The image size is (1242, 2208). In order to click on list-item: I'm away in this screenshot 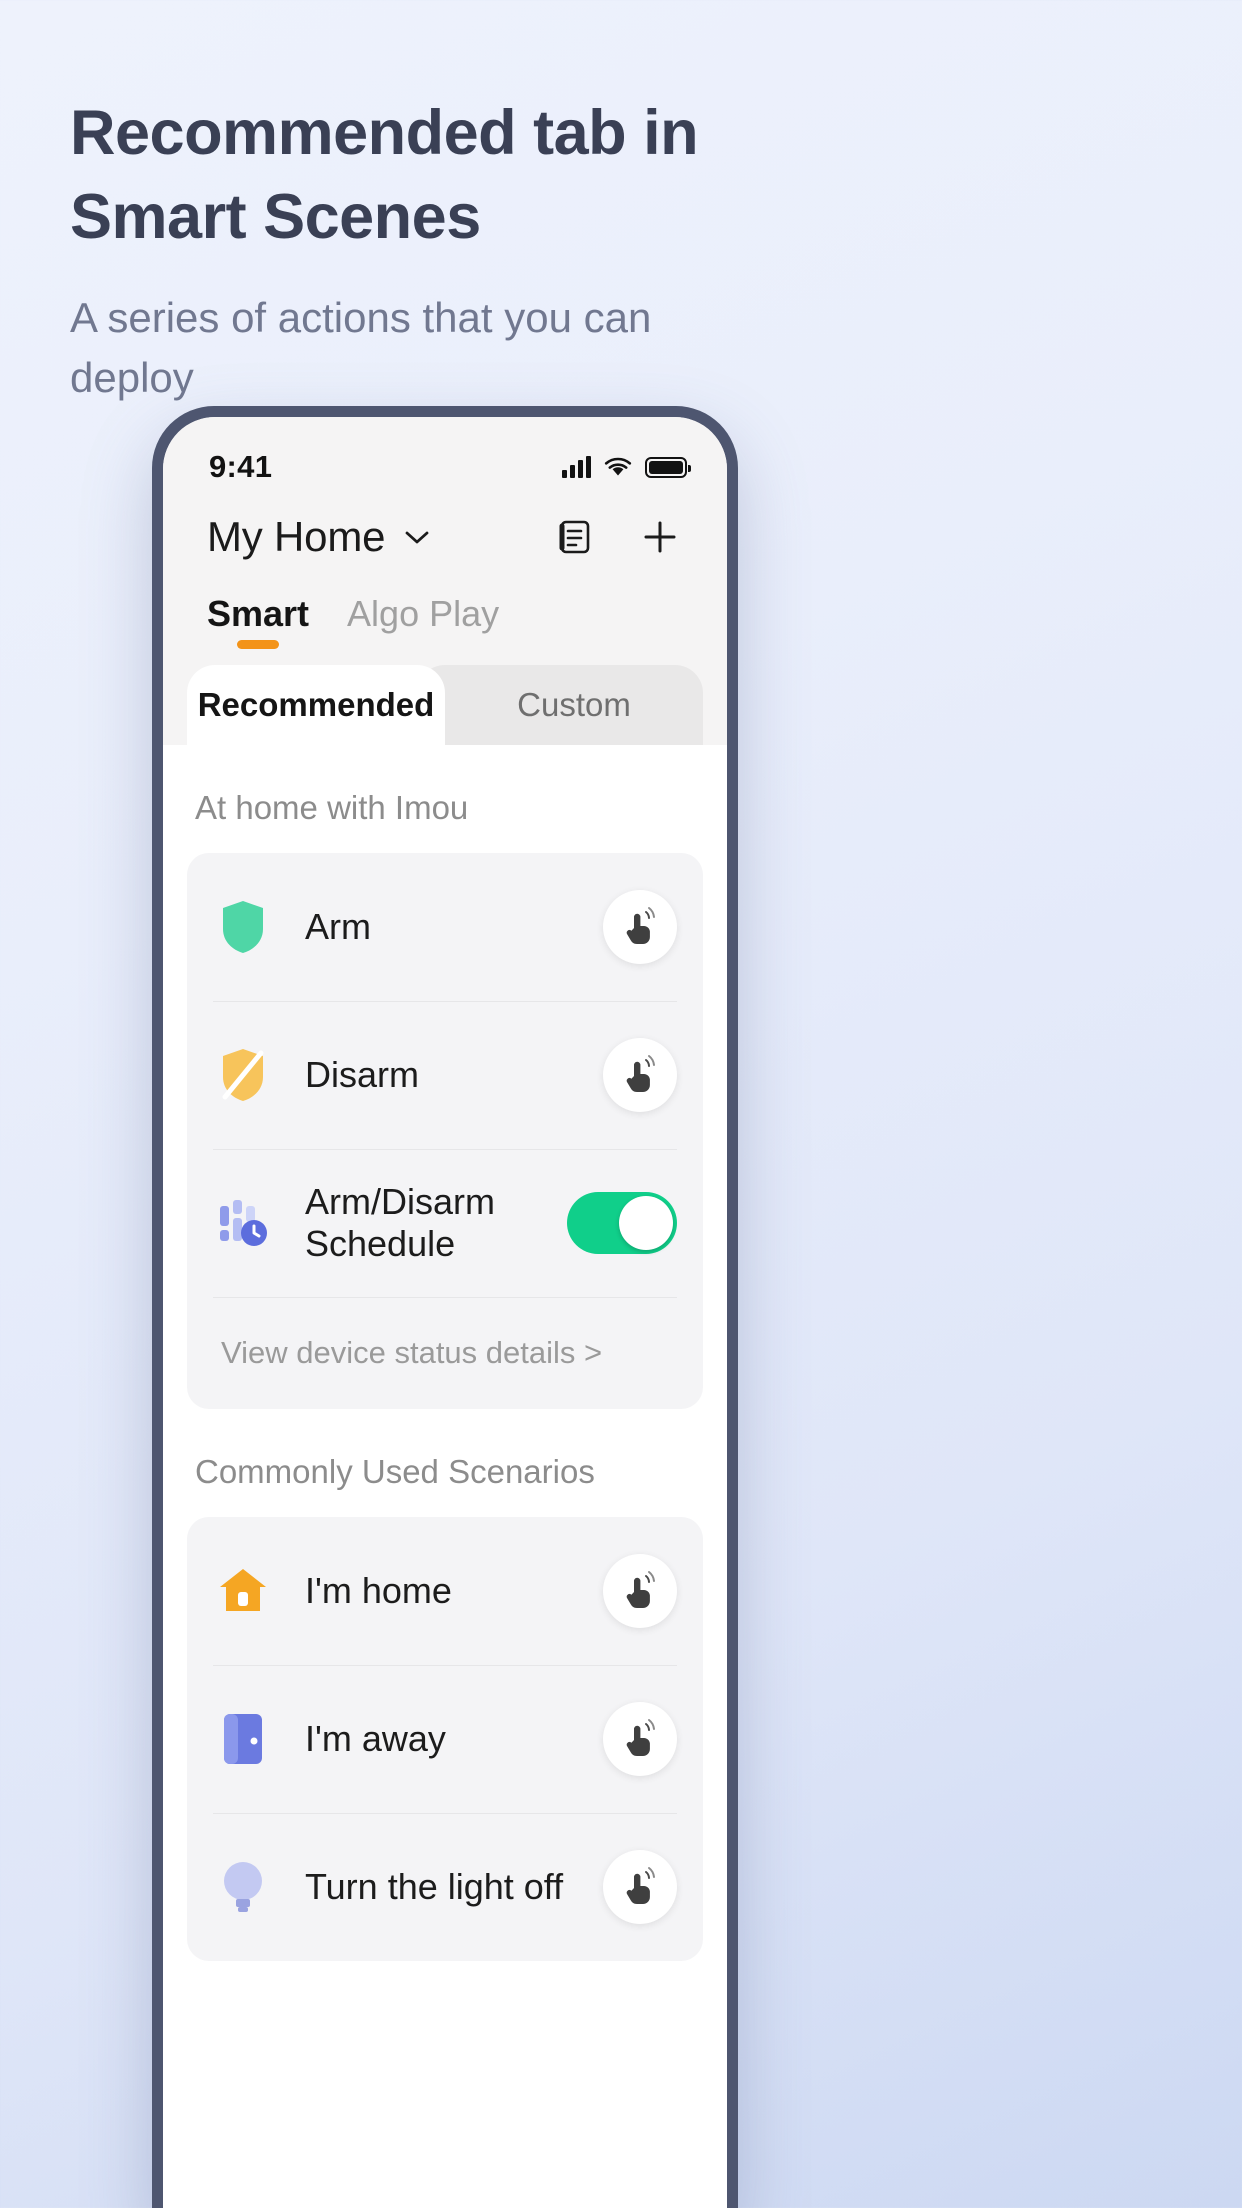, I will do `click(445, 1739)`.